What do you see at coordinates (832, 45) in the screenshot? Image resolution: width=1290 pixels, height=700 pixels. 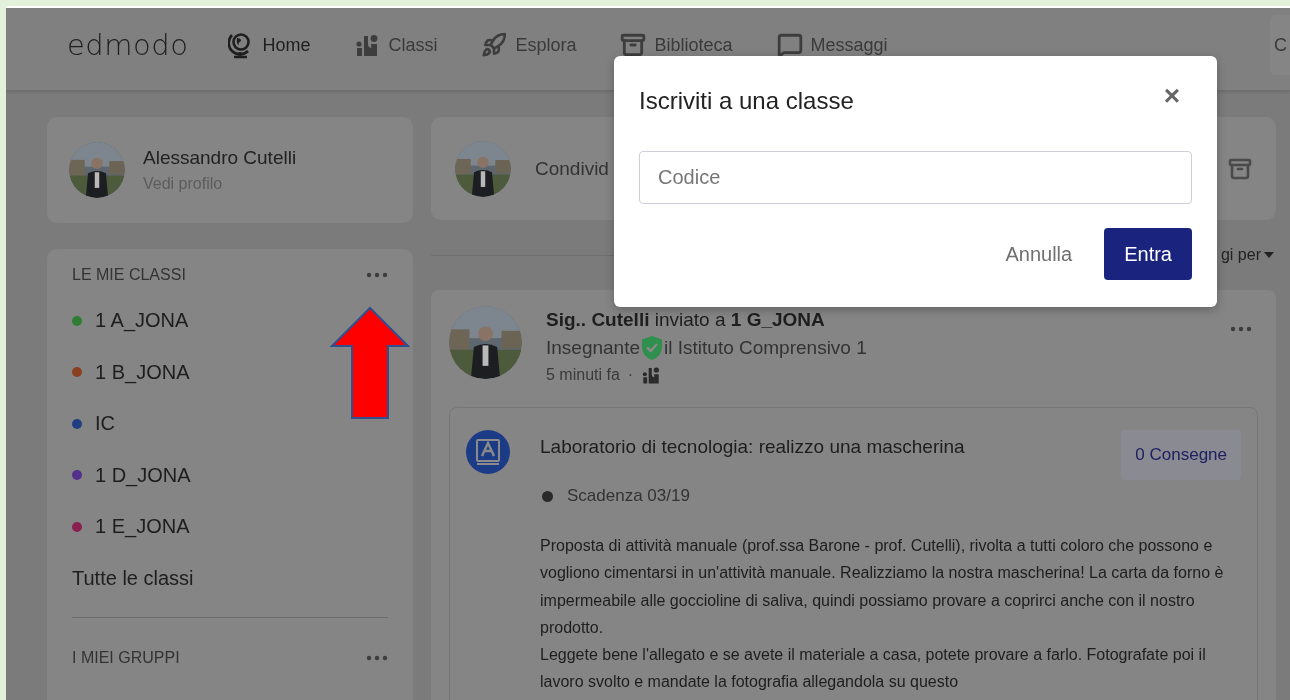 I see `nav-link: Messaggi` at bounding box center [832, 45].